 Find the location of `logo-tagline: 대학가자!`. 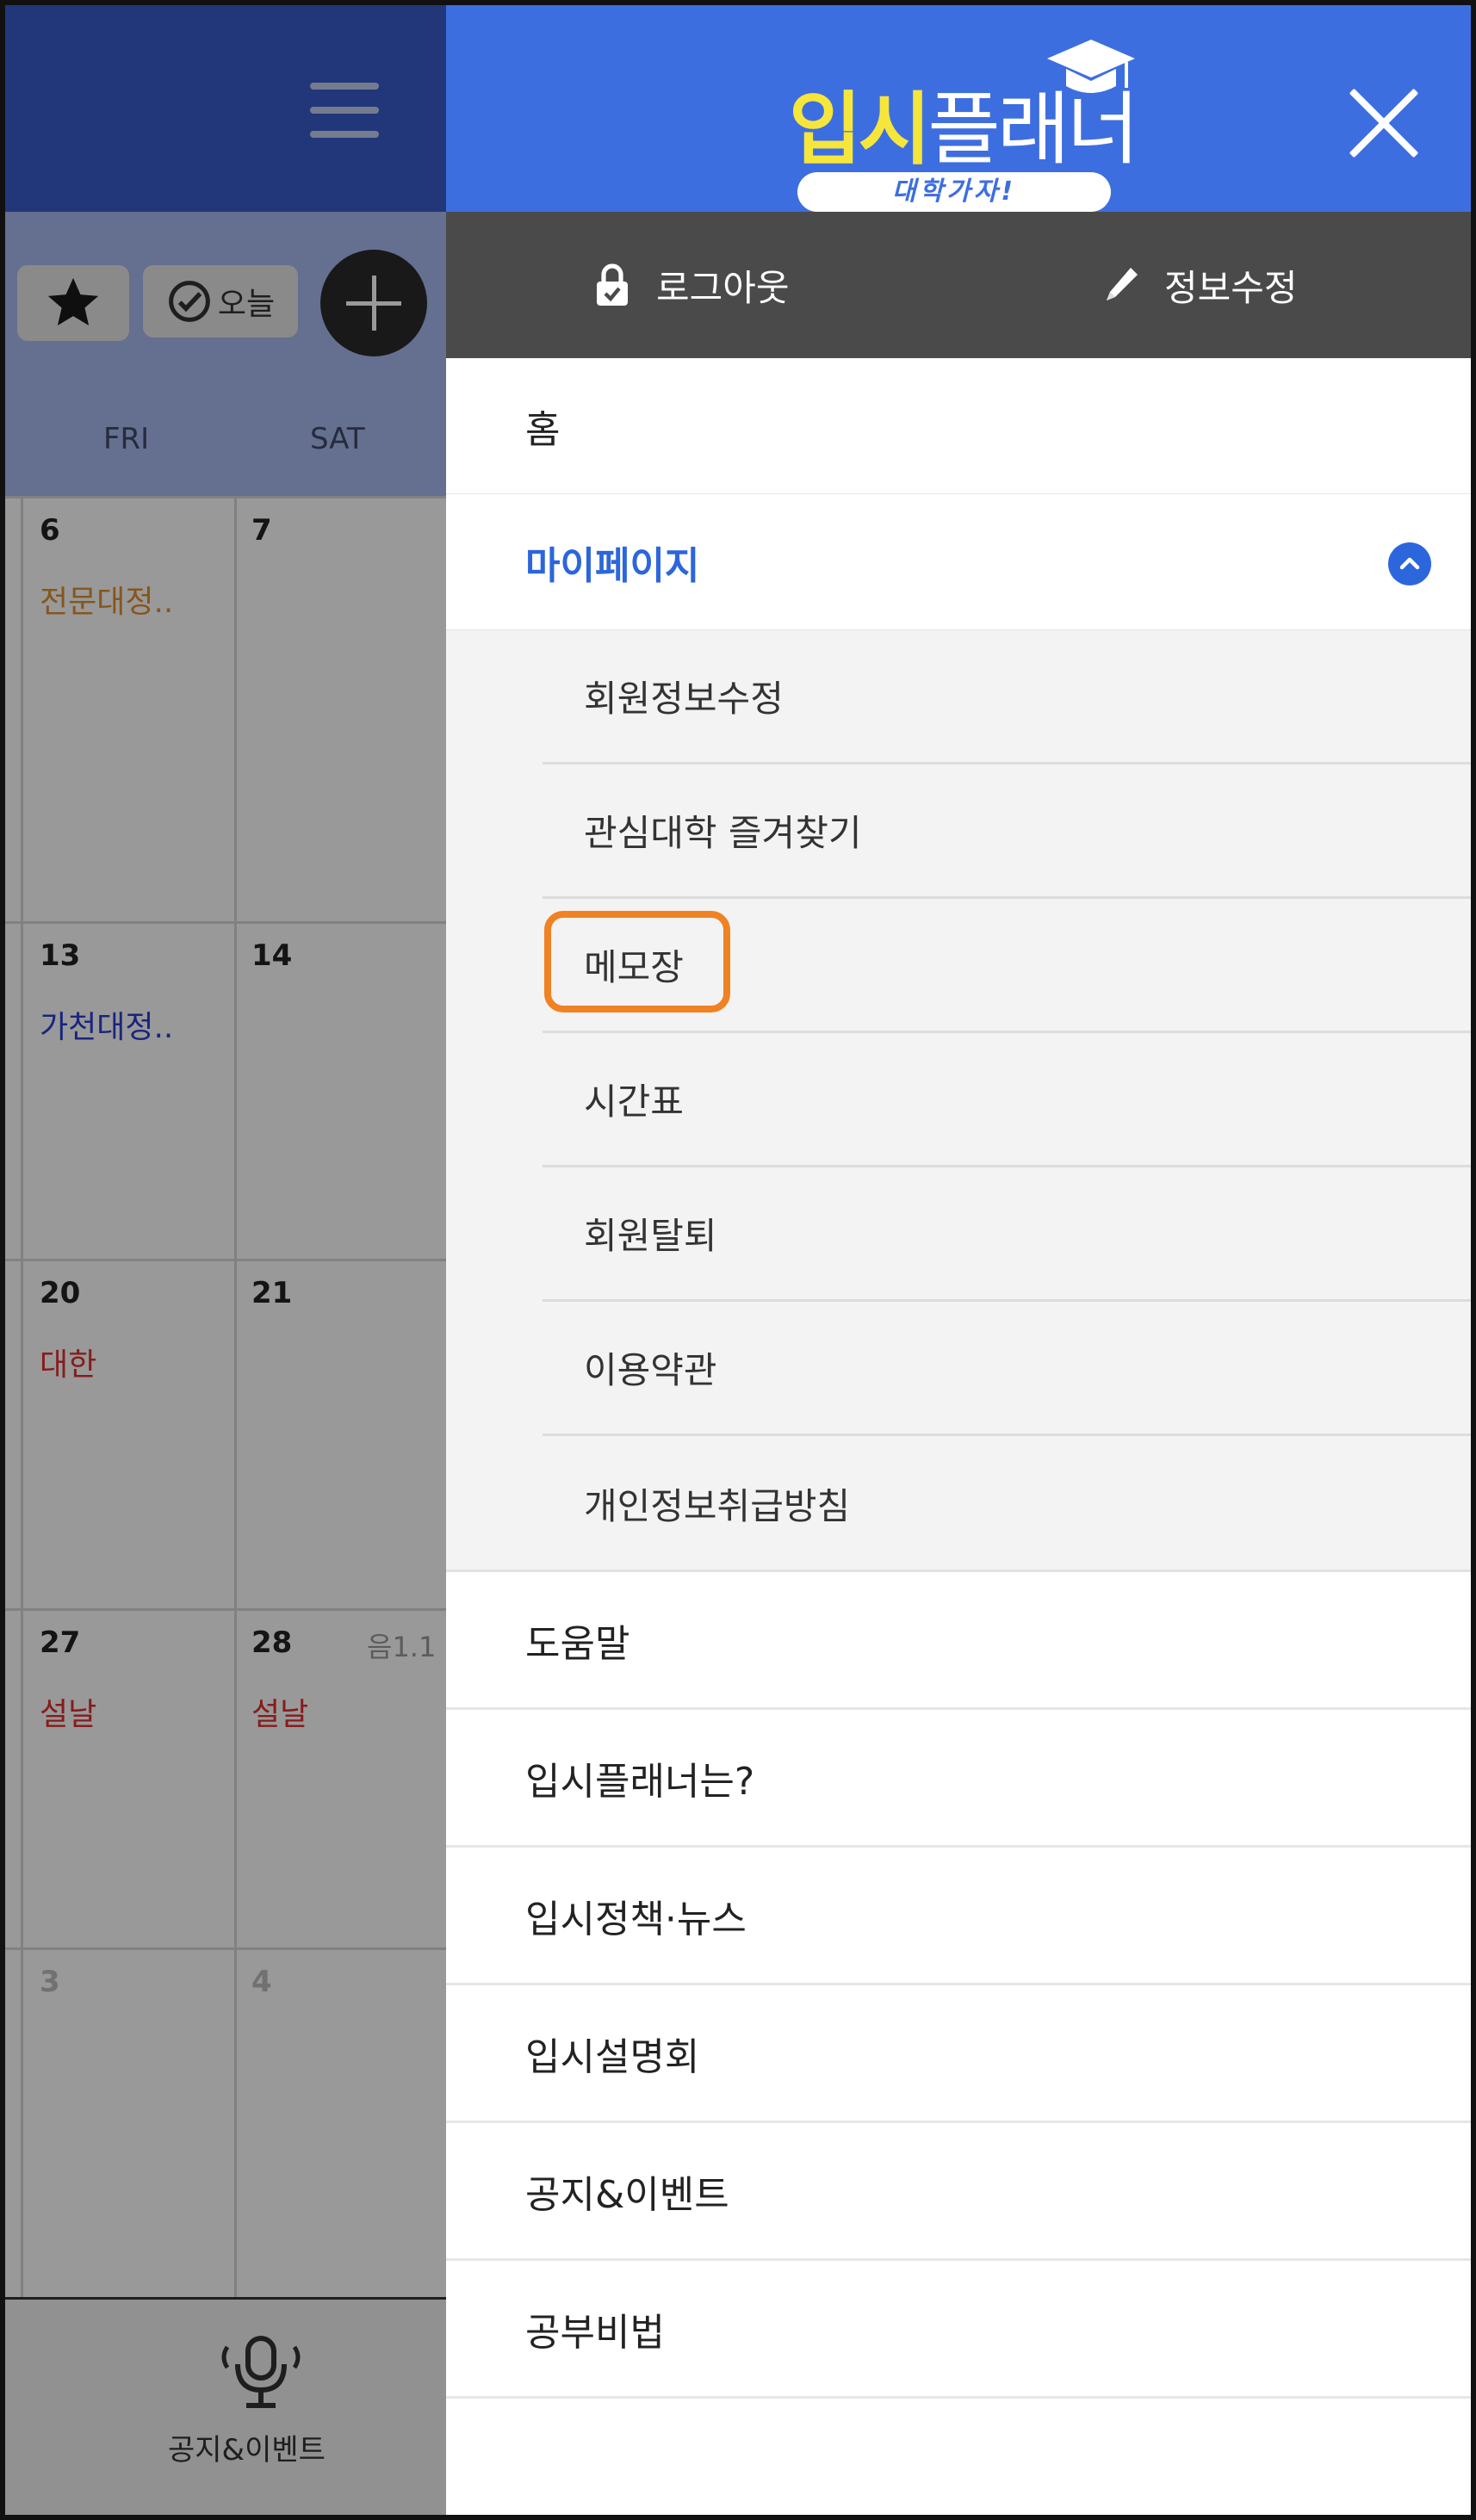

logo-tagline: 대학가자! is located at coordinates (954, 192).